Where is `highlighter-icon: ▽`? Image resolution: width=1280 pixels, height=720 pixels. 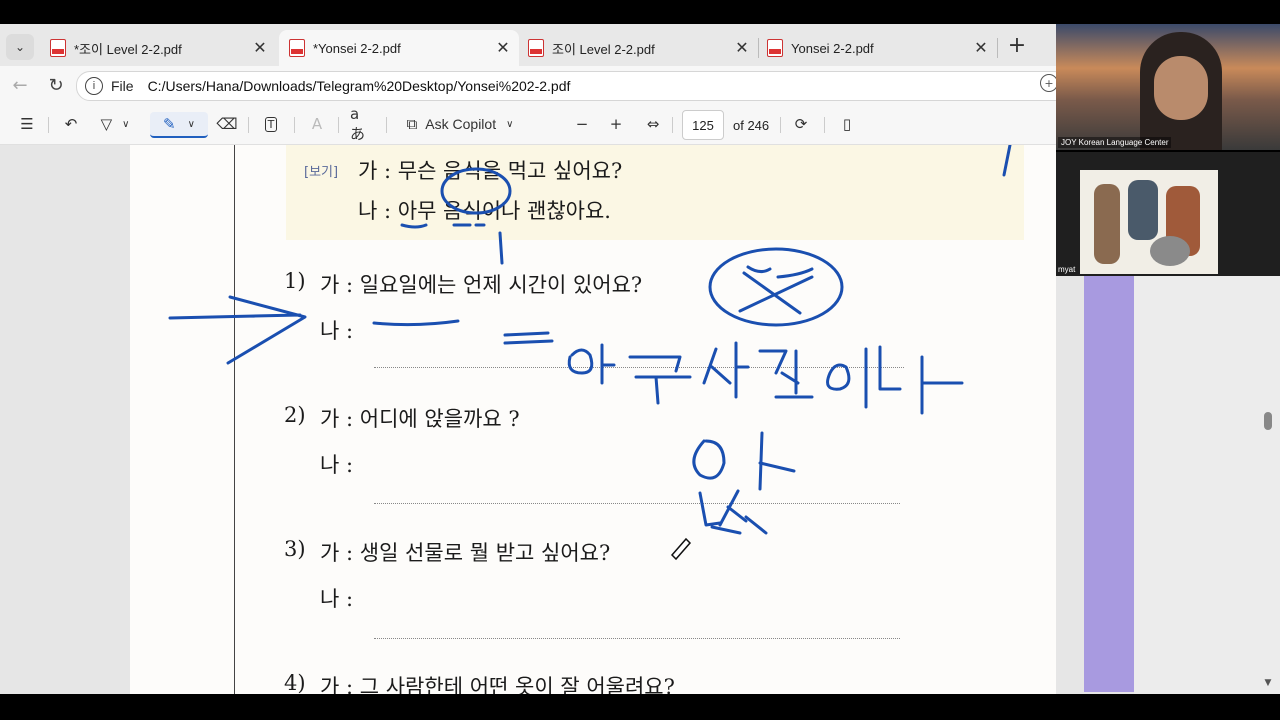 highlighter-icon: ▽ is located at coordinates (106, 124).